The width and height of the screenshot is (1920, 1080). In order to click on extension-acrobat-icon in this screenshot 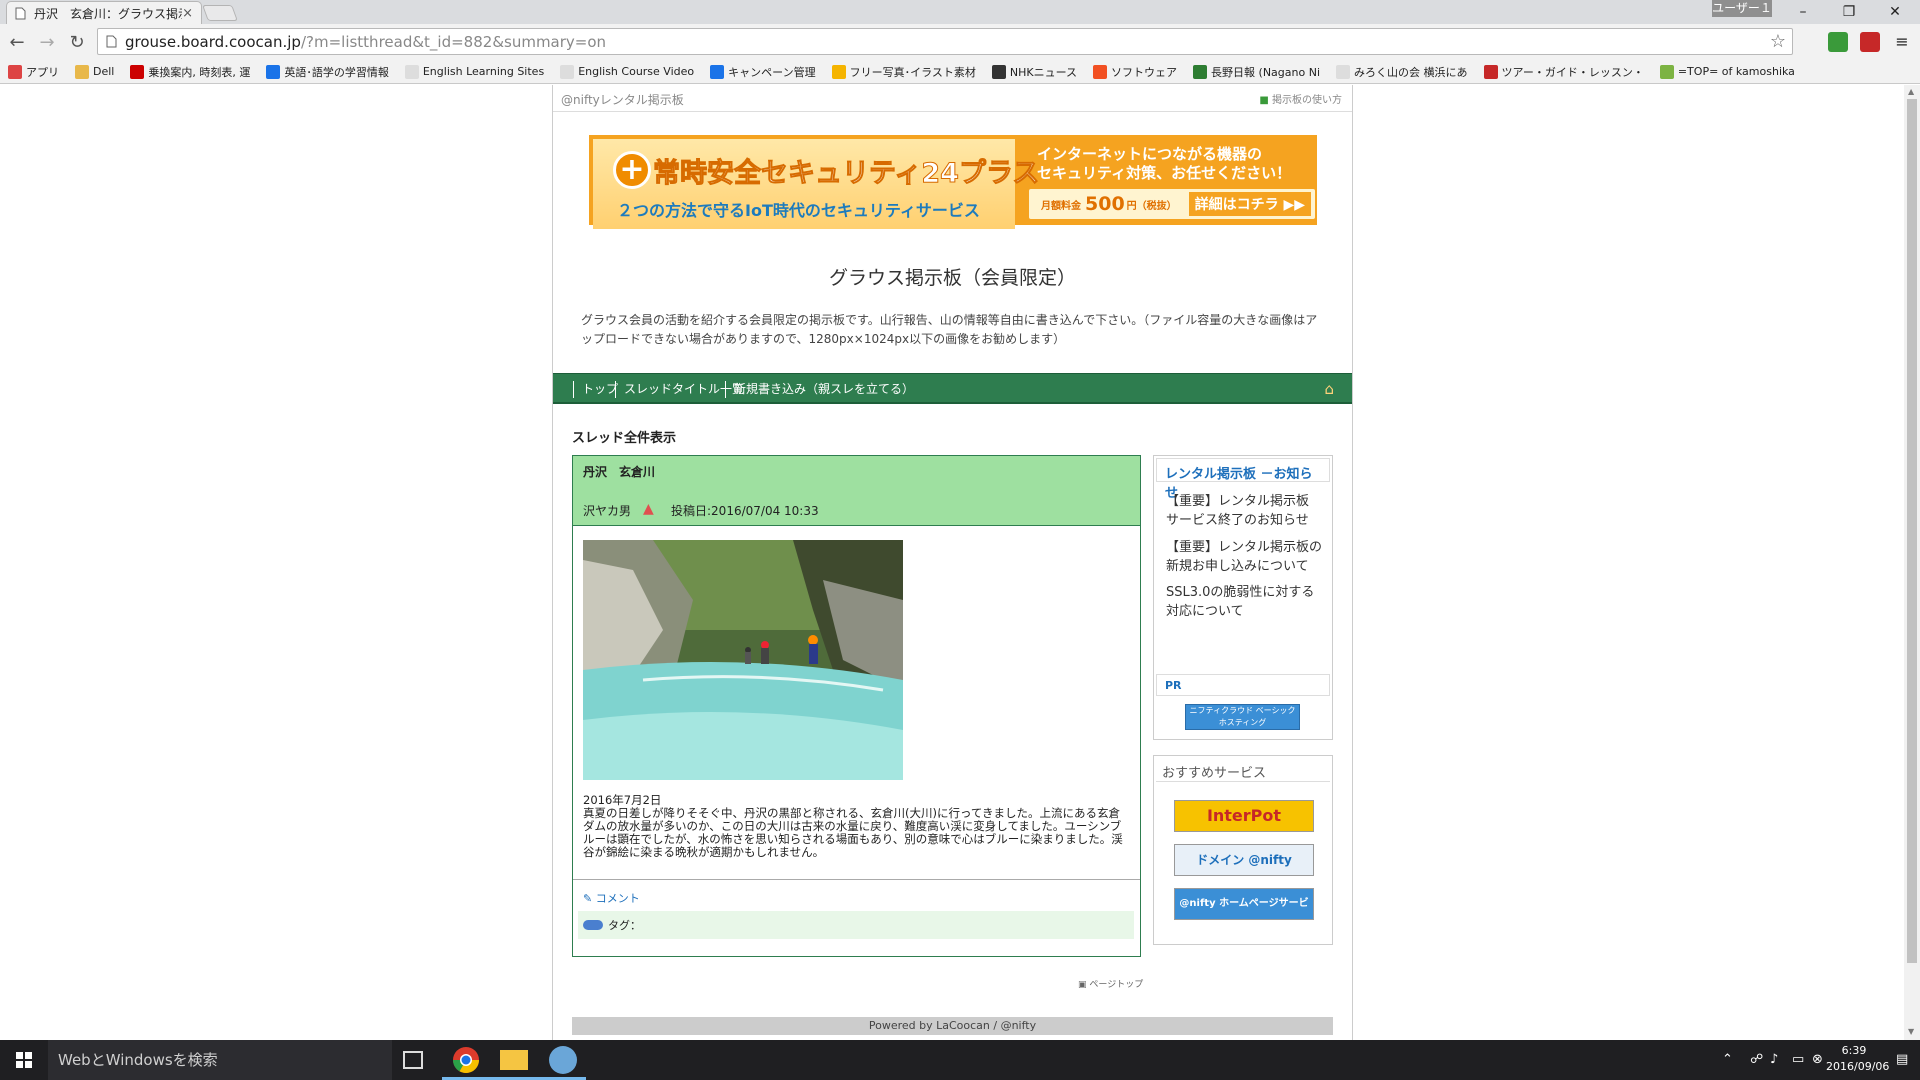, I will do `click(1870, 42)`.